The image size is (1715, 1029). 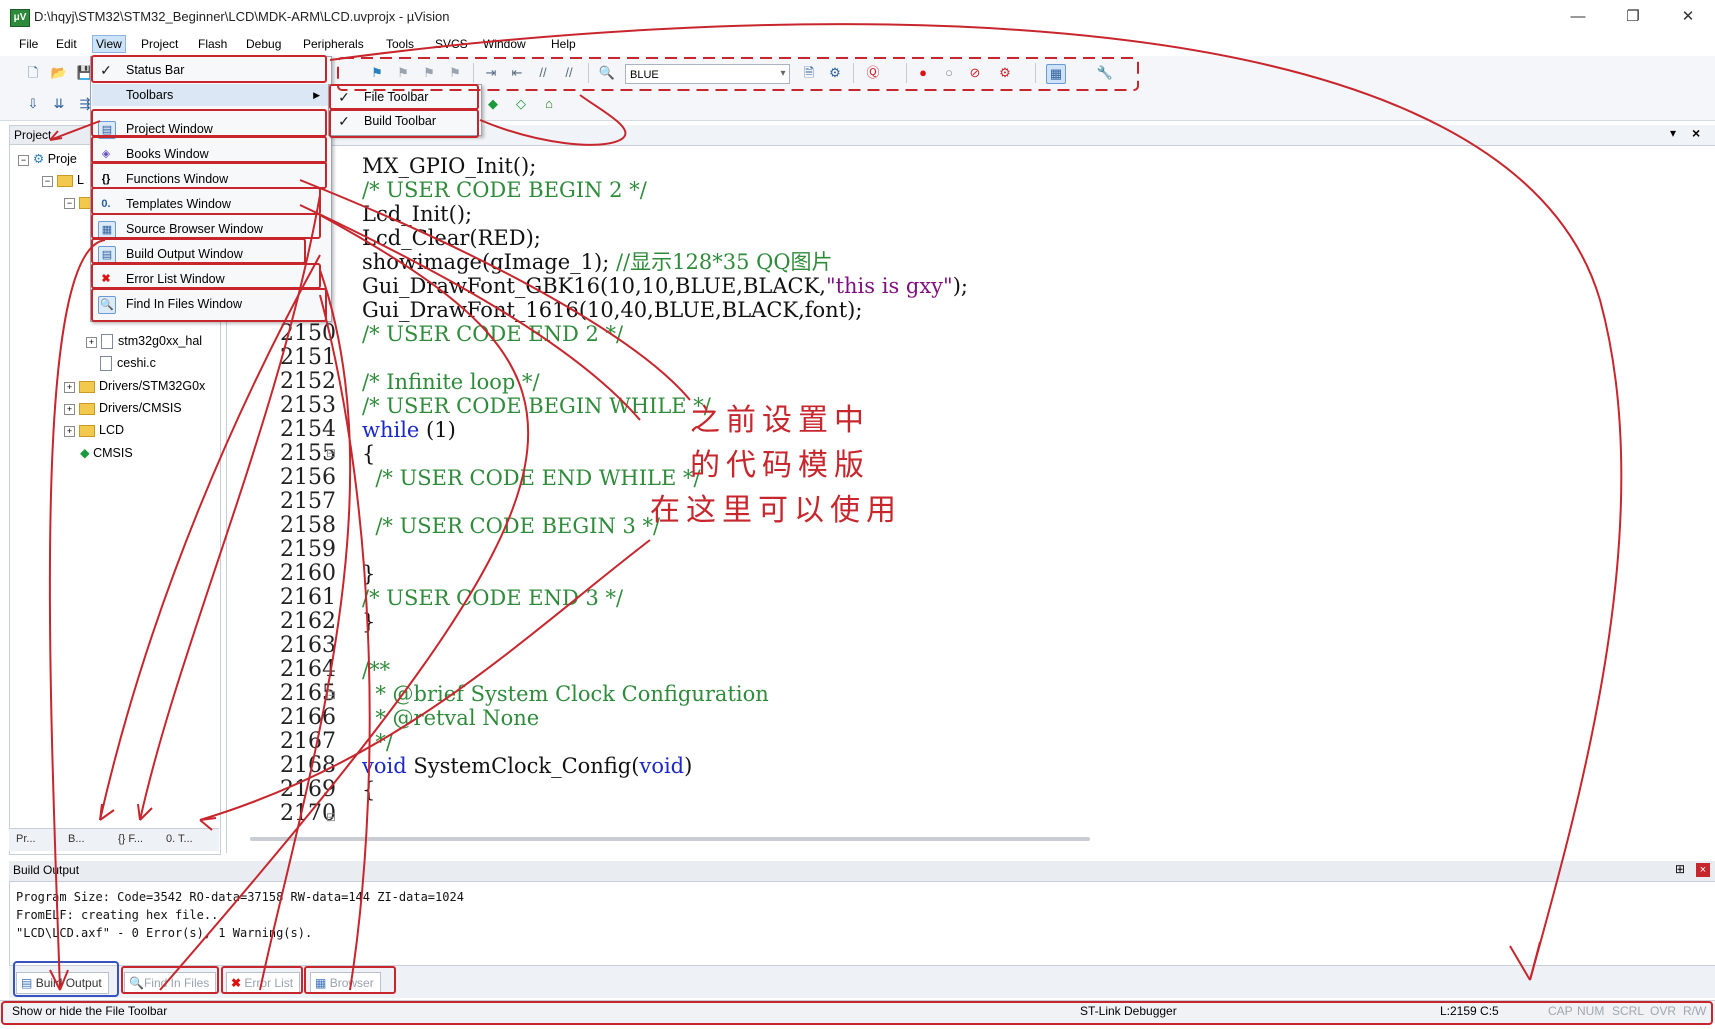 I want to click on find-in-files-icon: 🔍, so click(x=607, y=73).